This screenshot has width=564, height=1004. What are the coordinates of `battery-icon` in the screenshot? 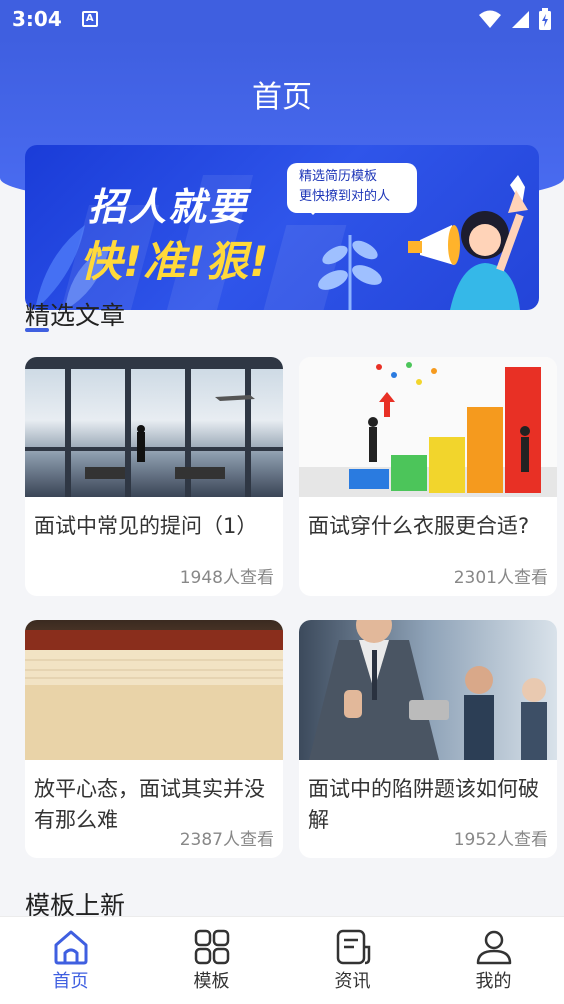 It's located at (545, 19).